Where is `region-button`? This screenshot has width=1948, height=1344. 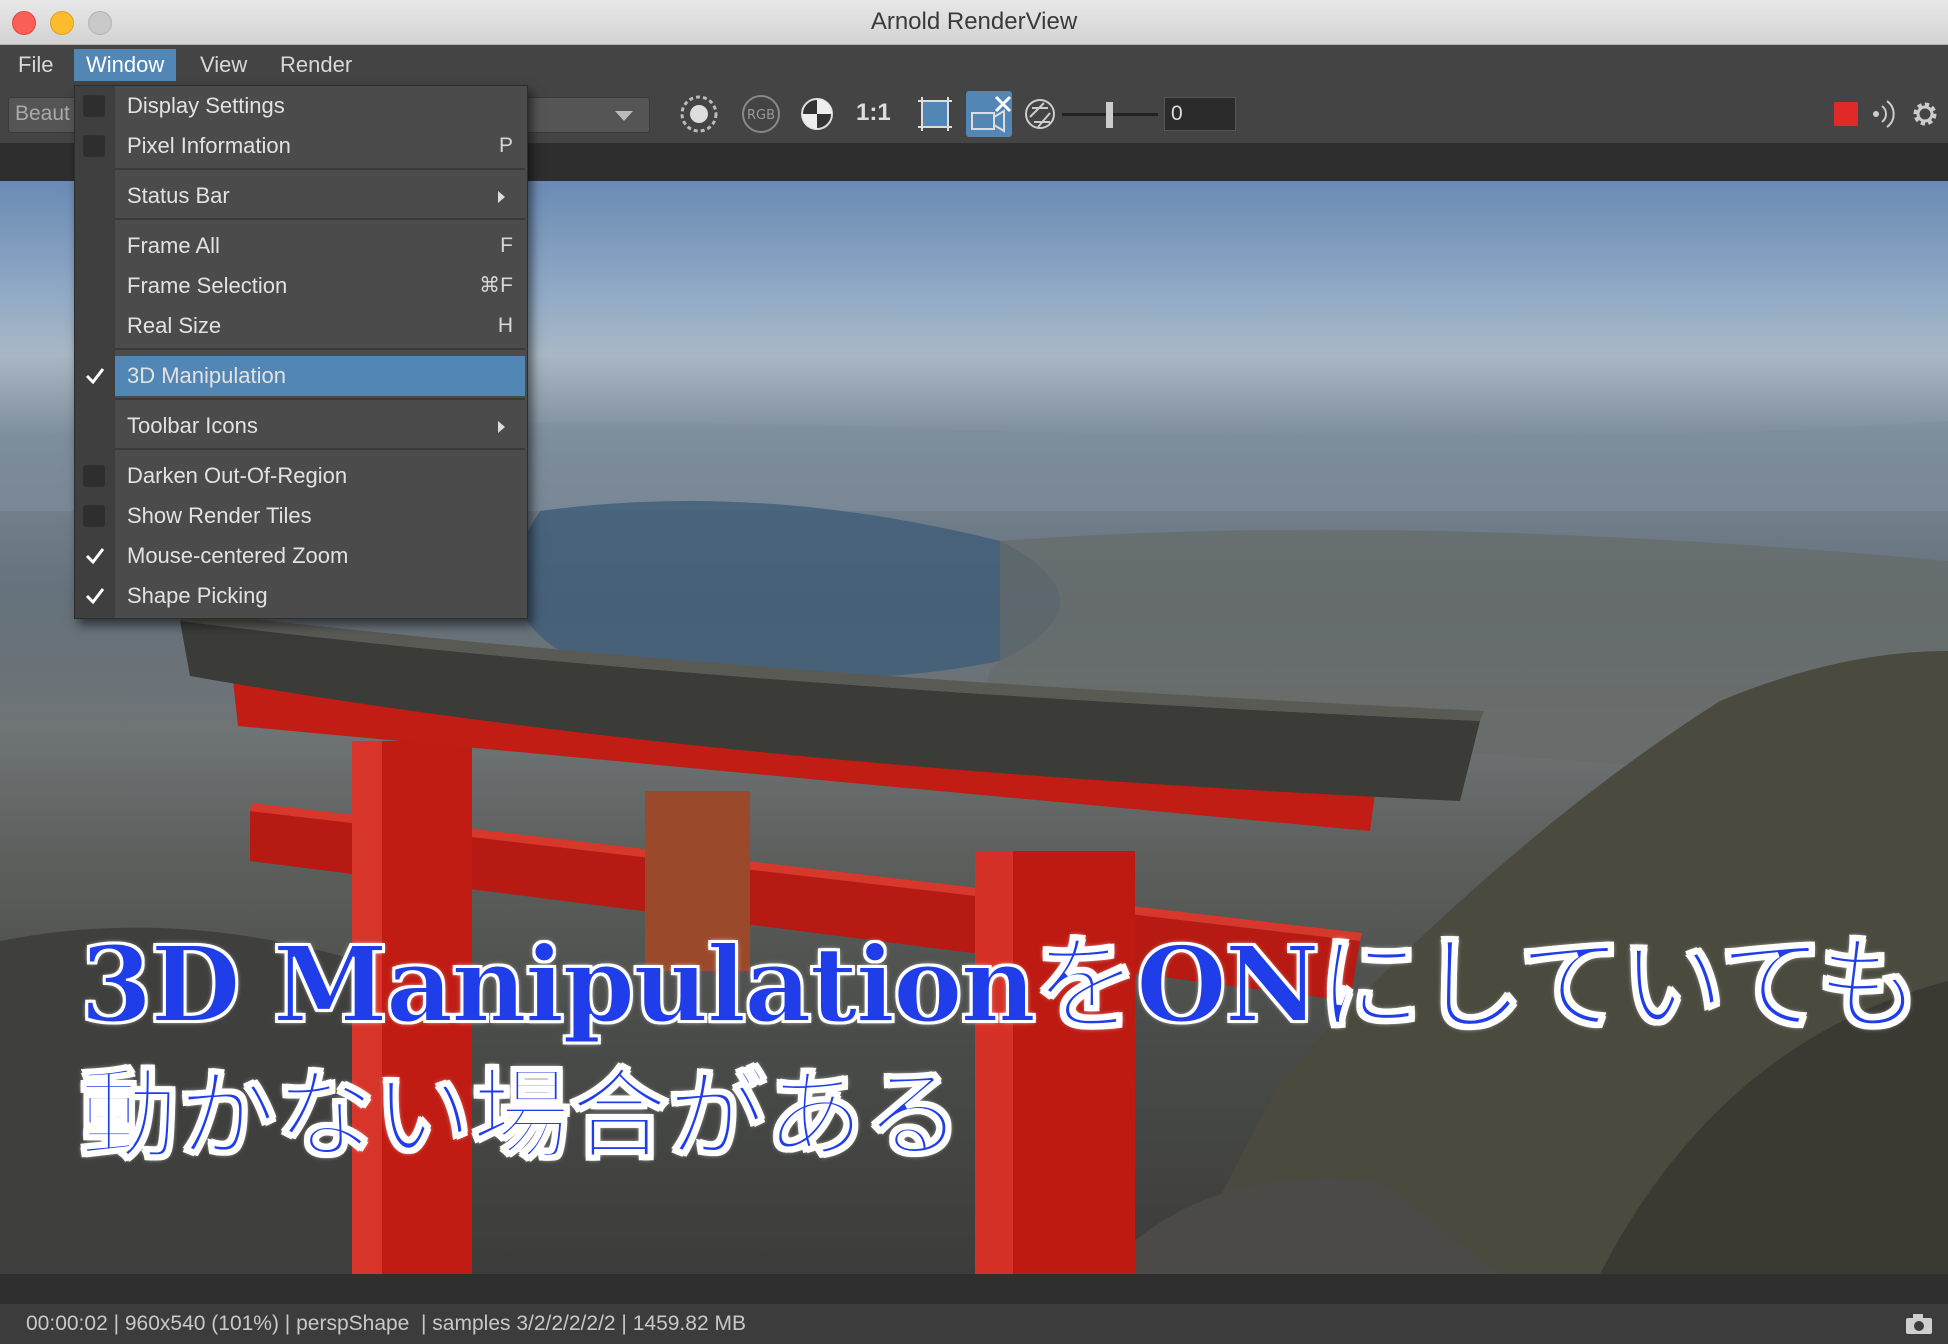 region-button is located at coordinates (699, 114).